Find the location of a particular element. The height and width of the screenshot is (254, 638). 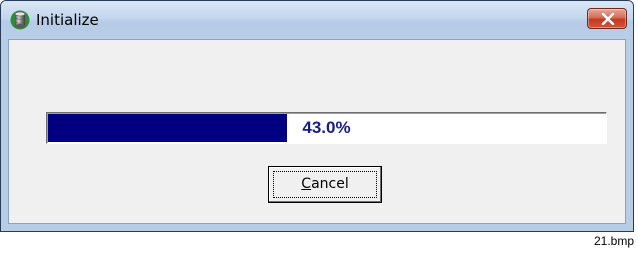

close-icon is located at coordinates (608, 19).